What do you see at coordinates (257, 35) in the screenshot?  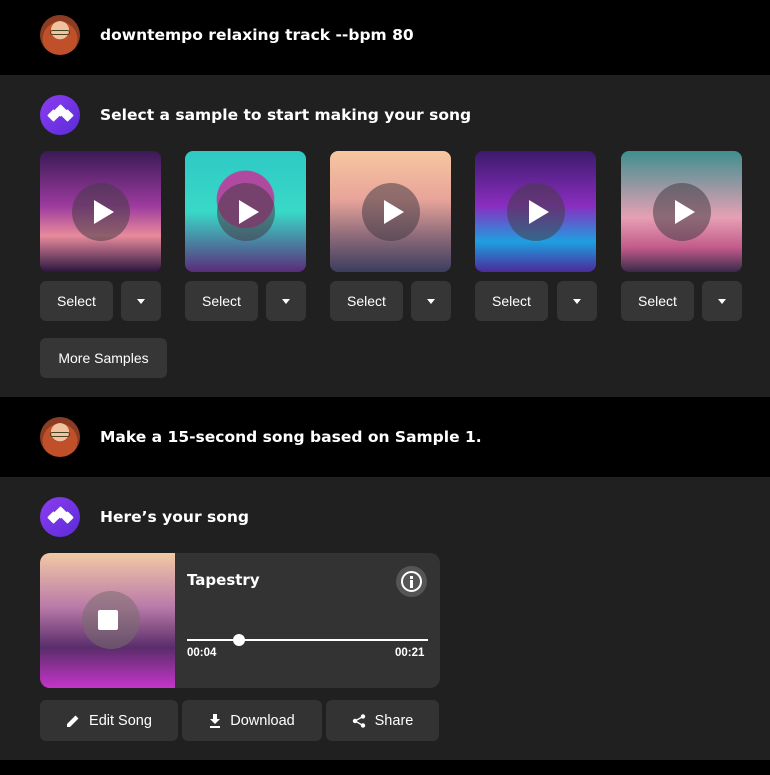 I see `user-prompt-text: downtempo relaxing track --bpm 80` at bounding box center [257, 35].